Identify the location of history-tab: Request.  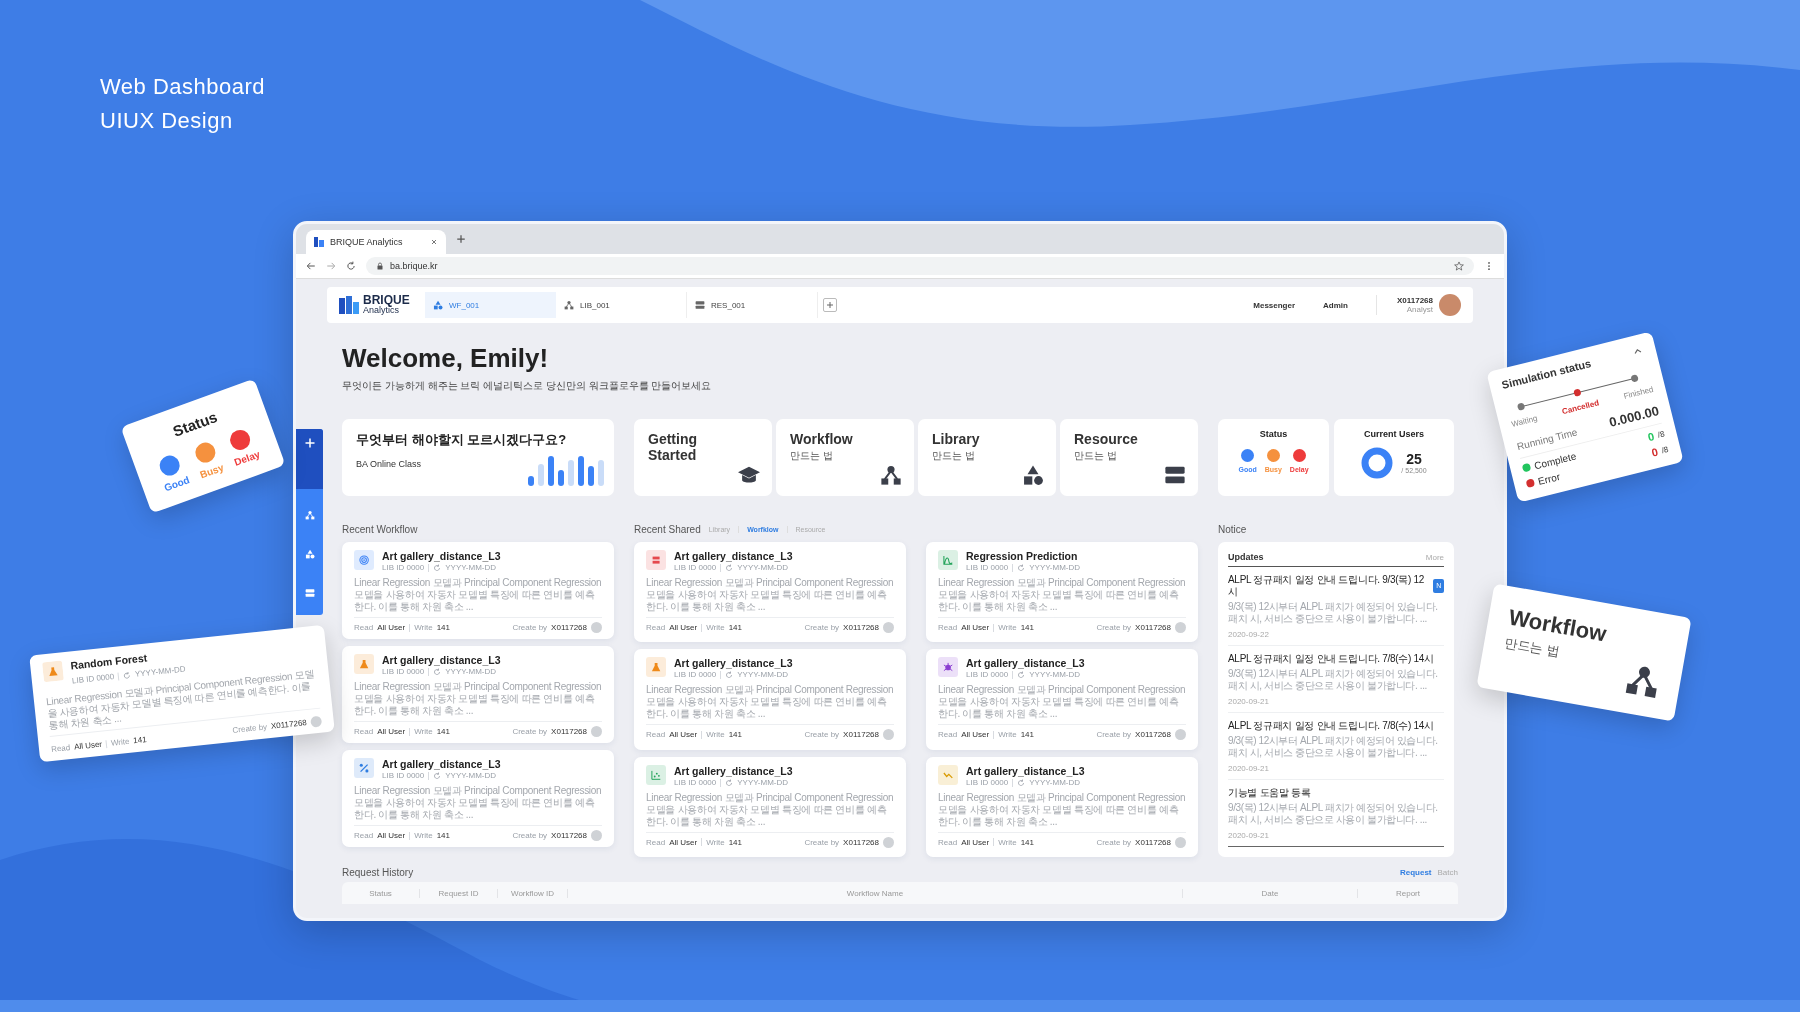
(1415, 872).